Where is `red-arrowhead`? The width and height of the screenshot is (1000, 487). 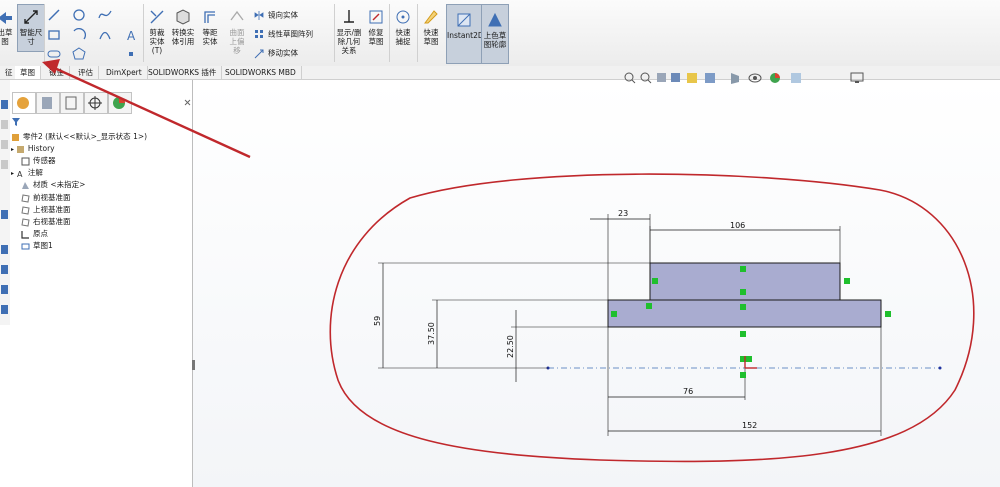 red-arrowhead is located at coordinates (51, 66).